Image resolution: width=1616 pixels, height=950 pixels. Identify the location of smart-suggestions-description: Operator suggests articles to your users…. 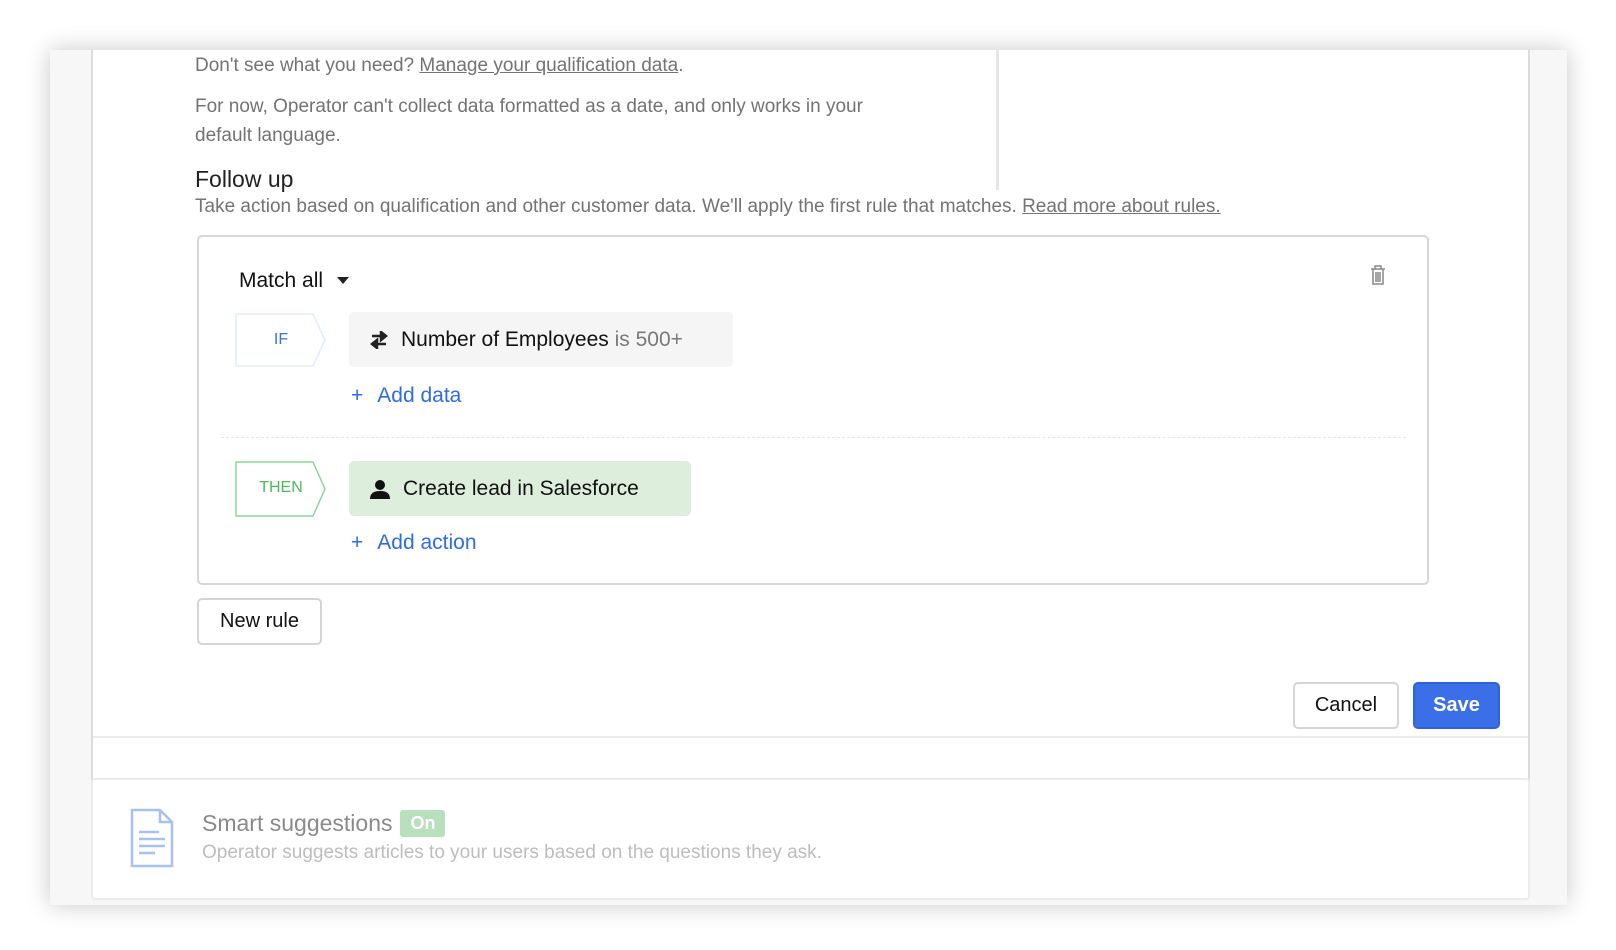
(512, 852).